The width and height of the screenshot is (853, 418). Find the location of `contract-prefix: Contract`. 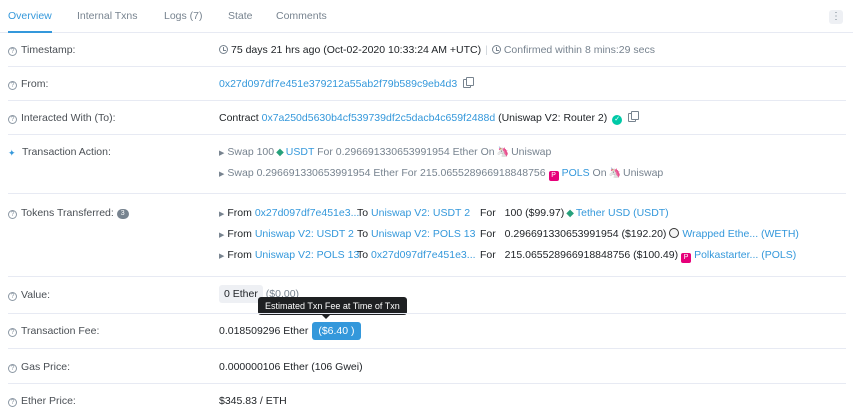

contract-prefix: Contract is located at coordinates (239, 118).